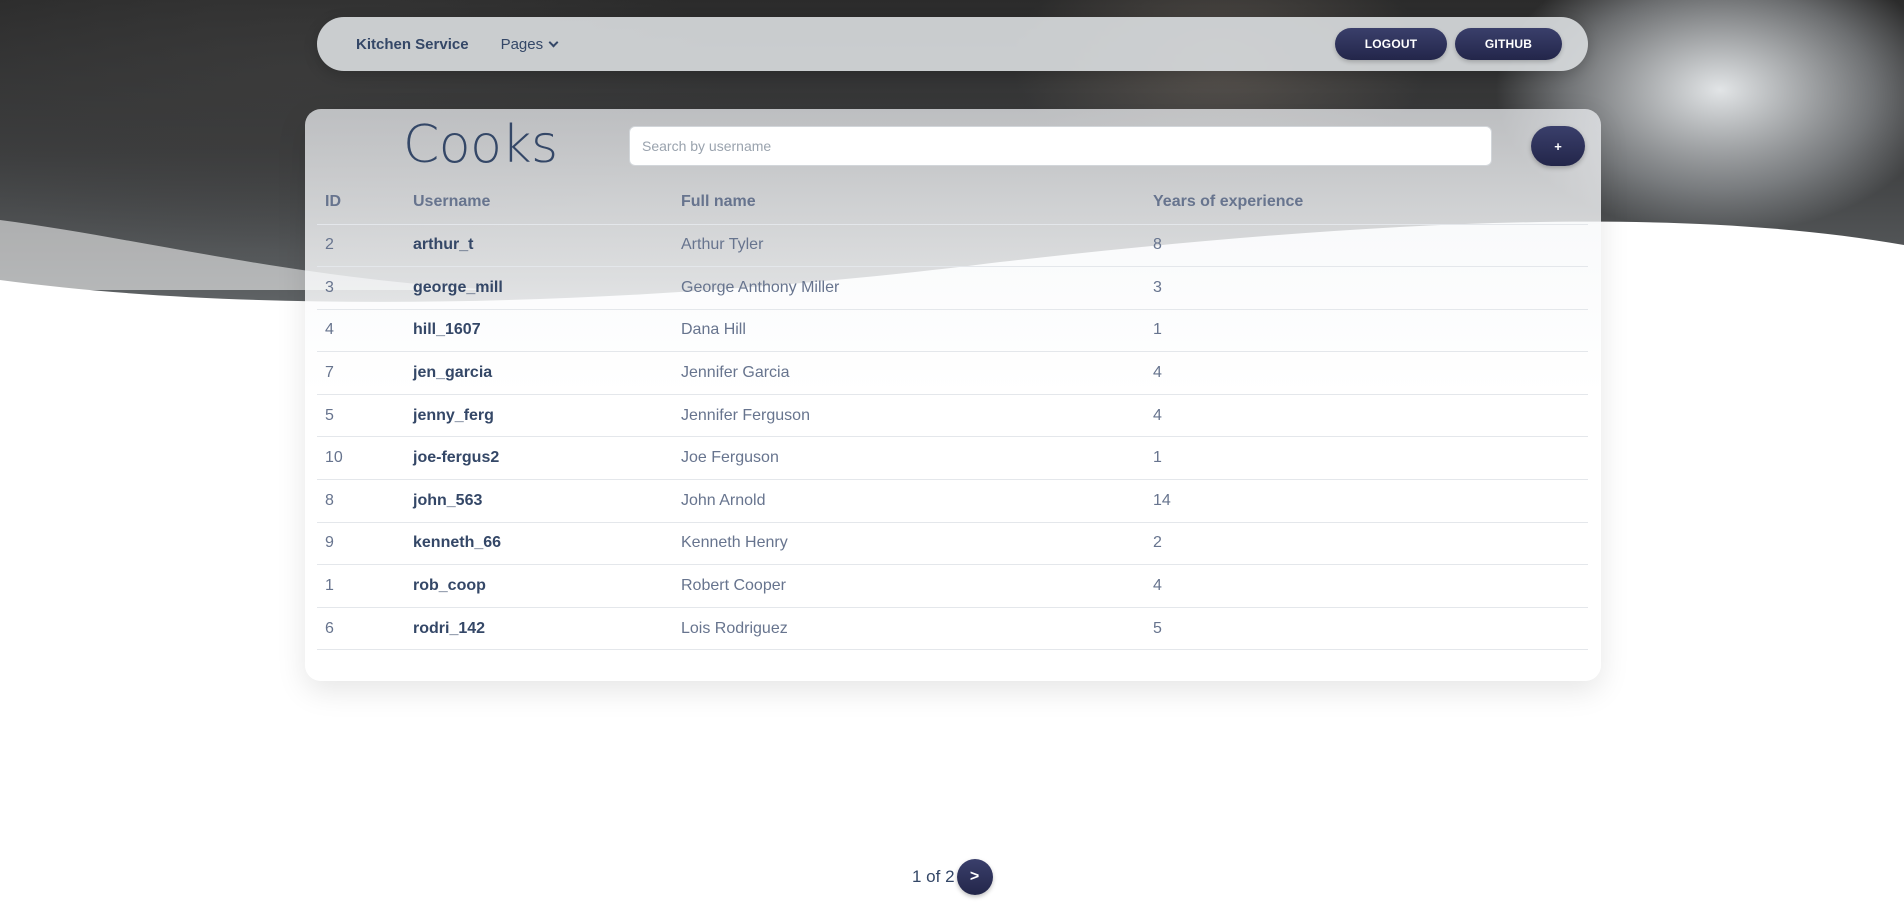  I want to click on cook-id: 4, so click(361, 331).